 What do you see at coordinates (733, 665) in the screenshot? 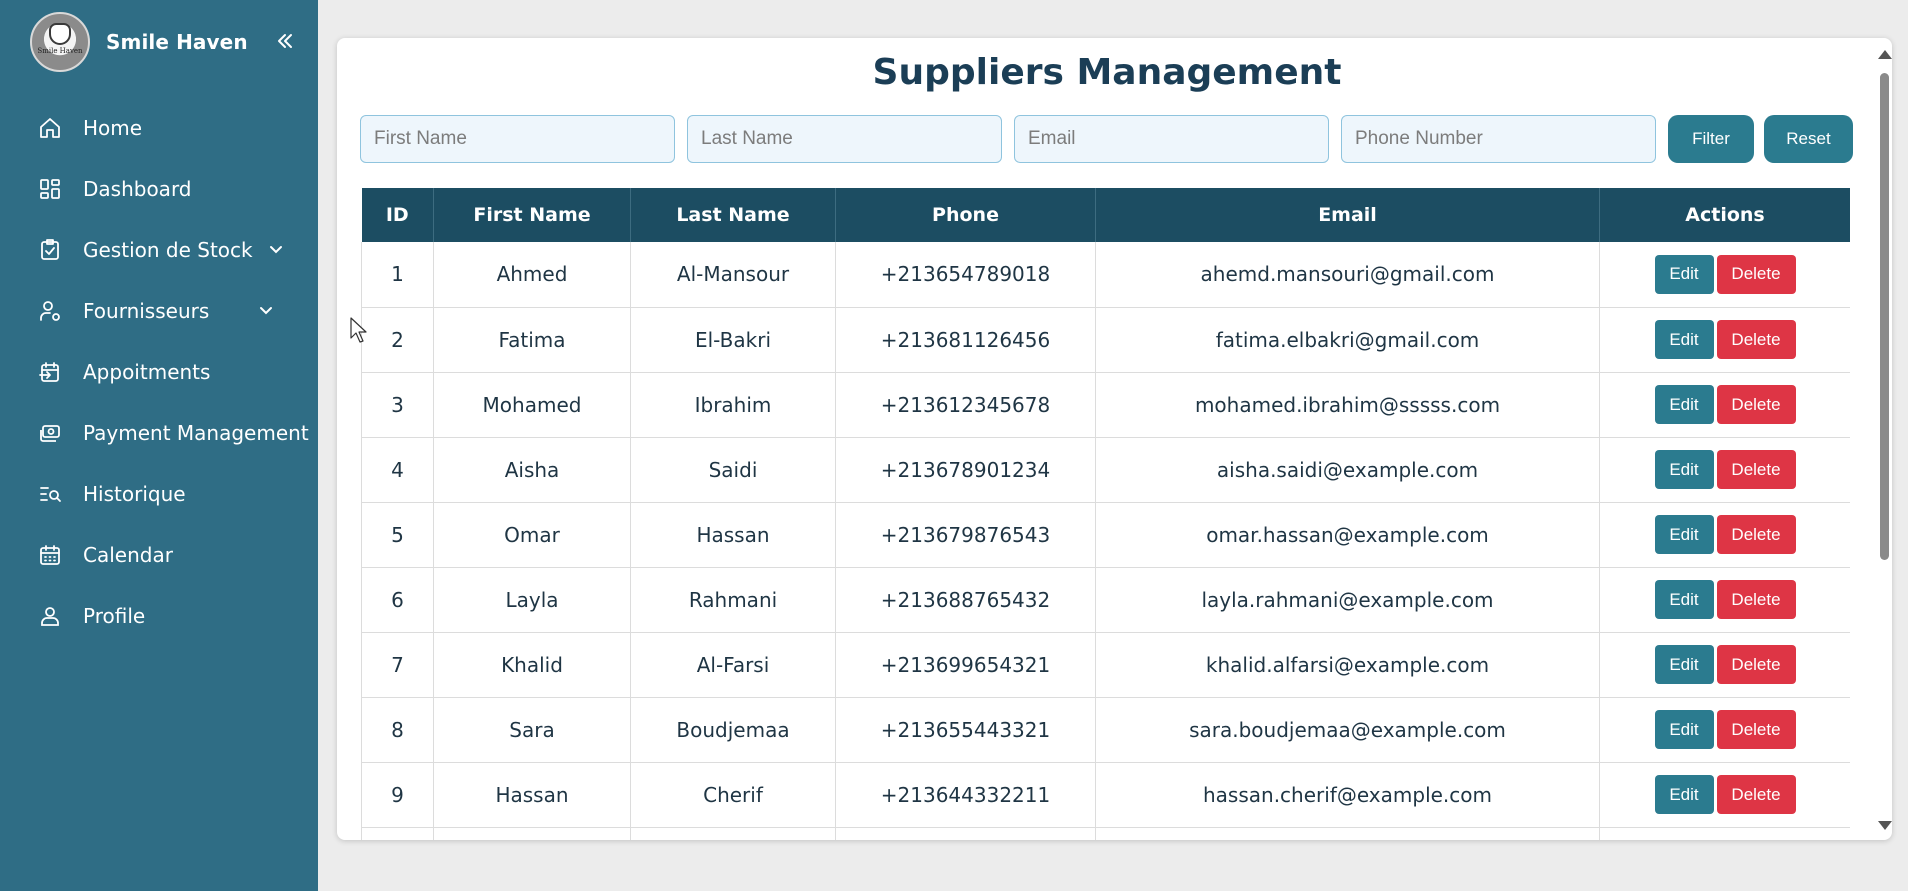
I see `cell-last-name: Al-Farsi` at bounding box center [733, 665].